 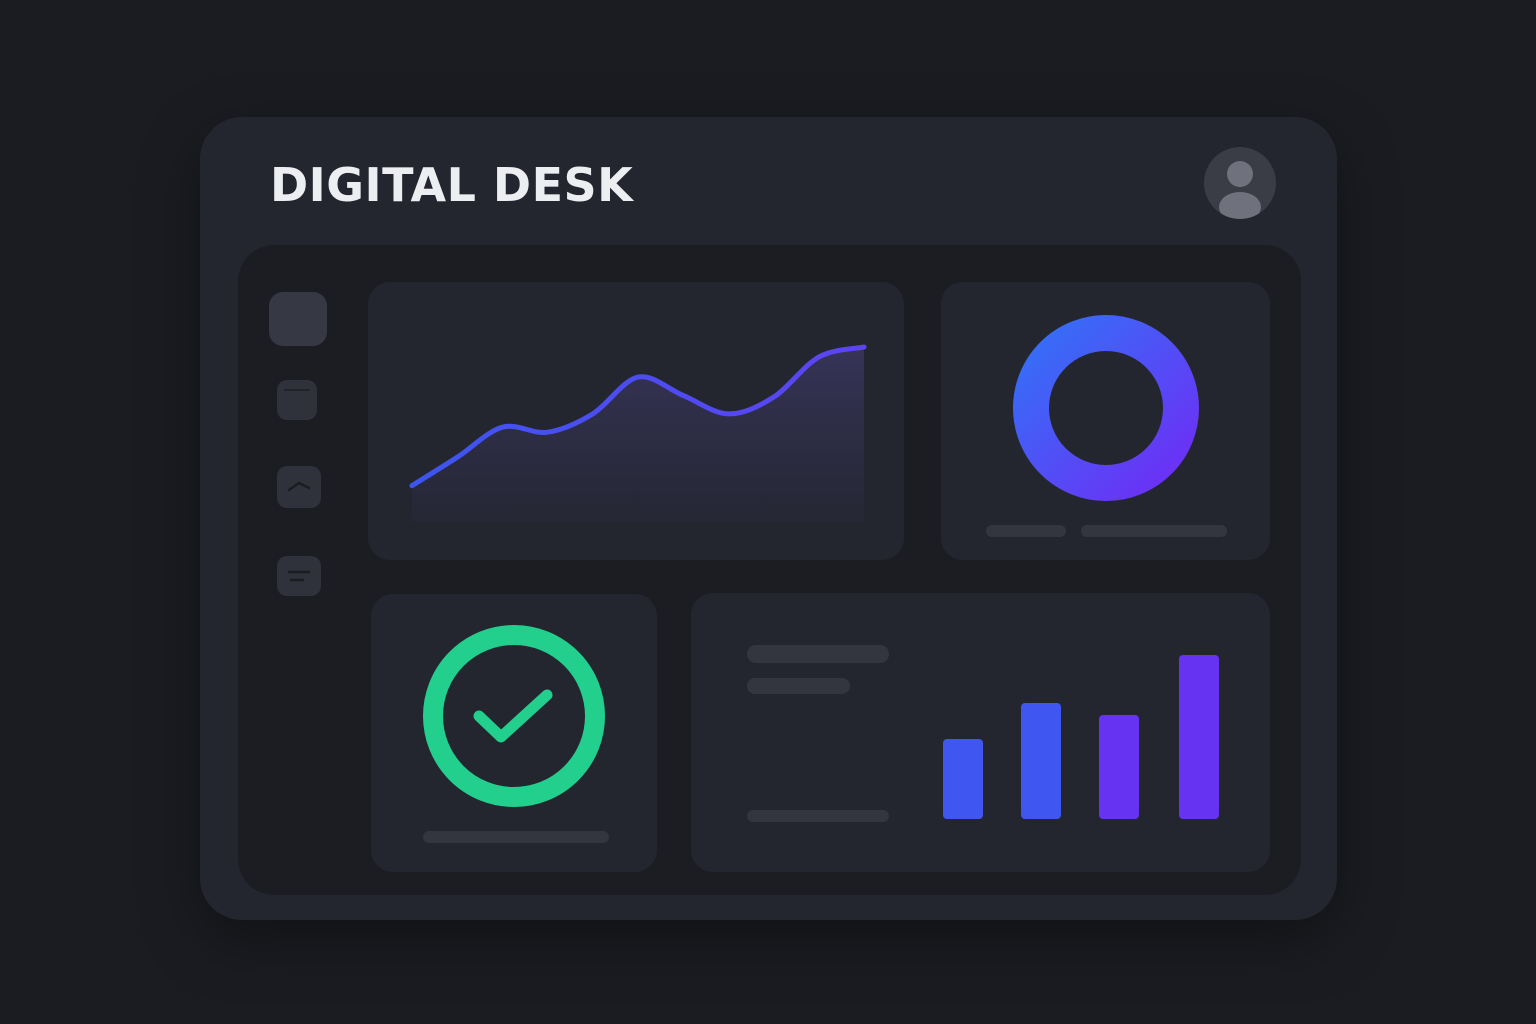 What do you see at coordinates (818, 654) in the screenshot?
I see `bar-card-title-bar` at bounding box center [818, 654].